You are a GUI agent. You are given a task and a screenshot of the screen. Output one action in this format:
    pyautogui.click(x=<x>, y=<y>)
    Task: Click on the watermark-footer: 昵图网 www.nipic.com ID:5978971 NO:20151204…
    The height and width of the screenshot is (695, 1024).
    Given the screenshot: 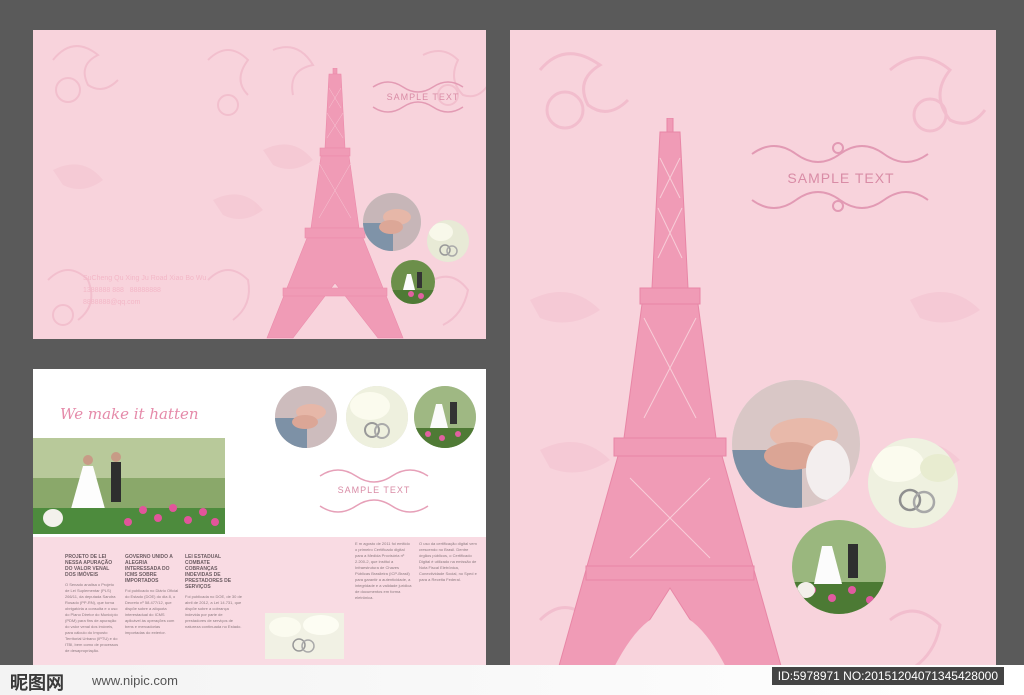 What is the action you would take?
    pyautogui.click(x=512, y=680)
    